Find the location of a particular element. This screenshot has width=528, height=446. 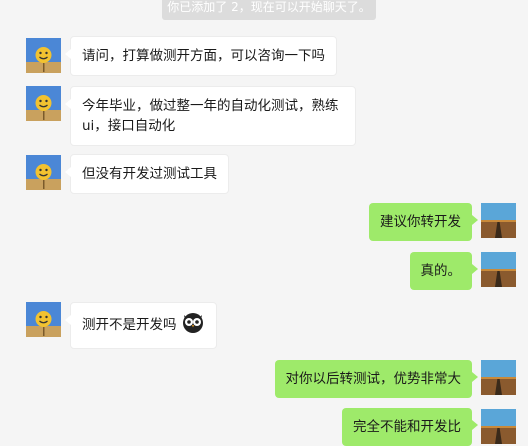

message-bubble-outgoing: 对你以后转测试，优势非常大 is located at coordinates (376, 379).